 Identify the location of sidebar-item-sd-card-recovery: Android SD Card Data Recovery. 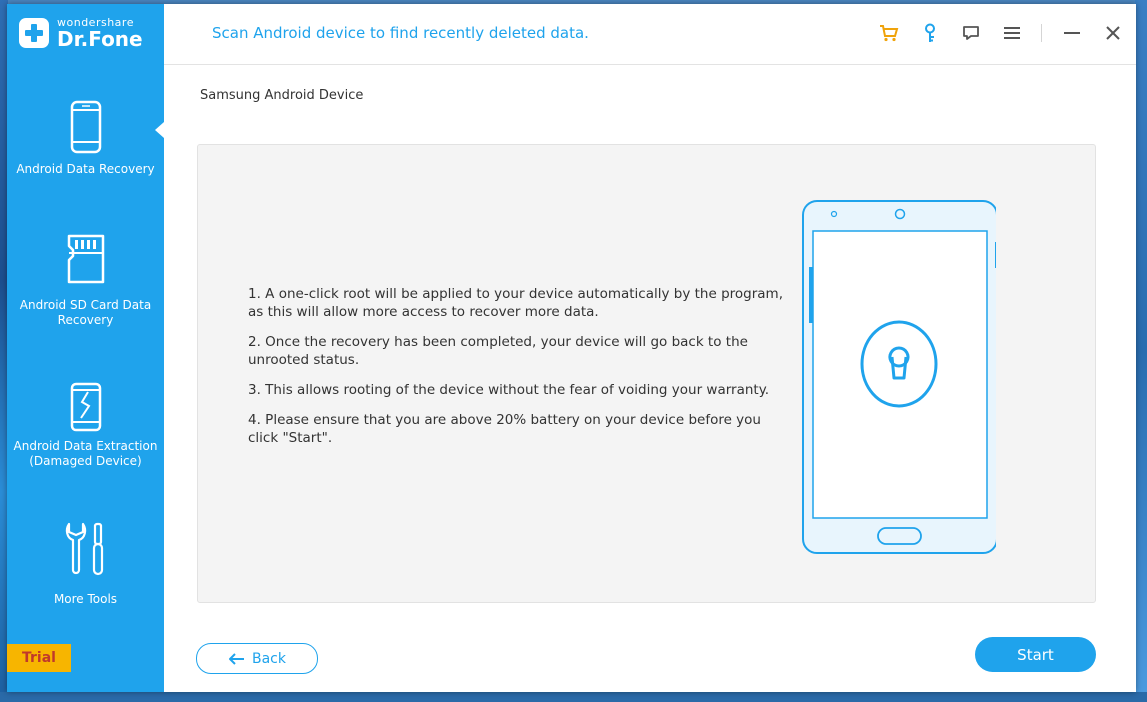
(85, 280).